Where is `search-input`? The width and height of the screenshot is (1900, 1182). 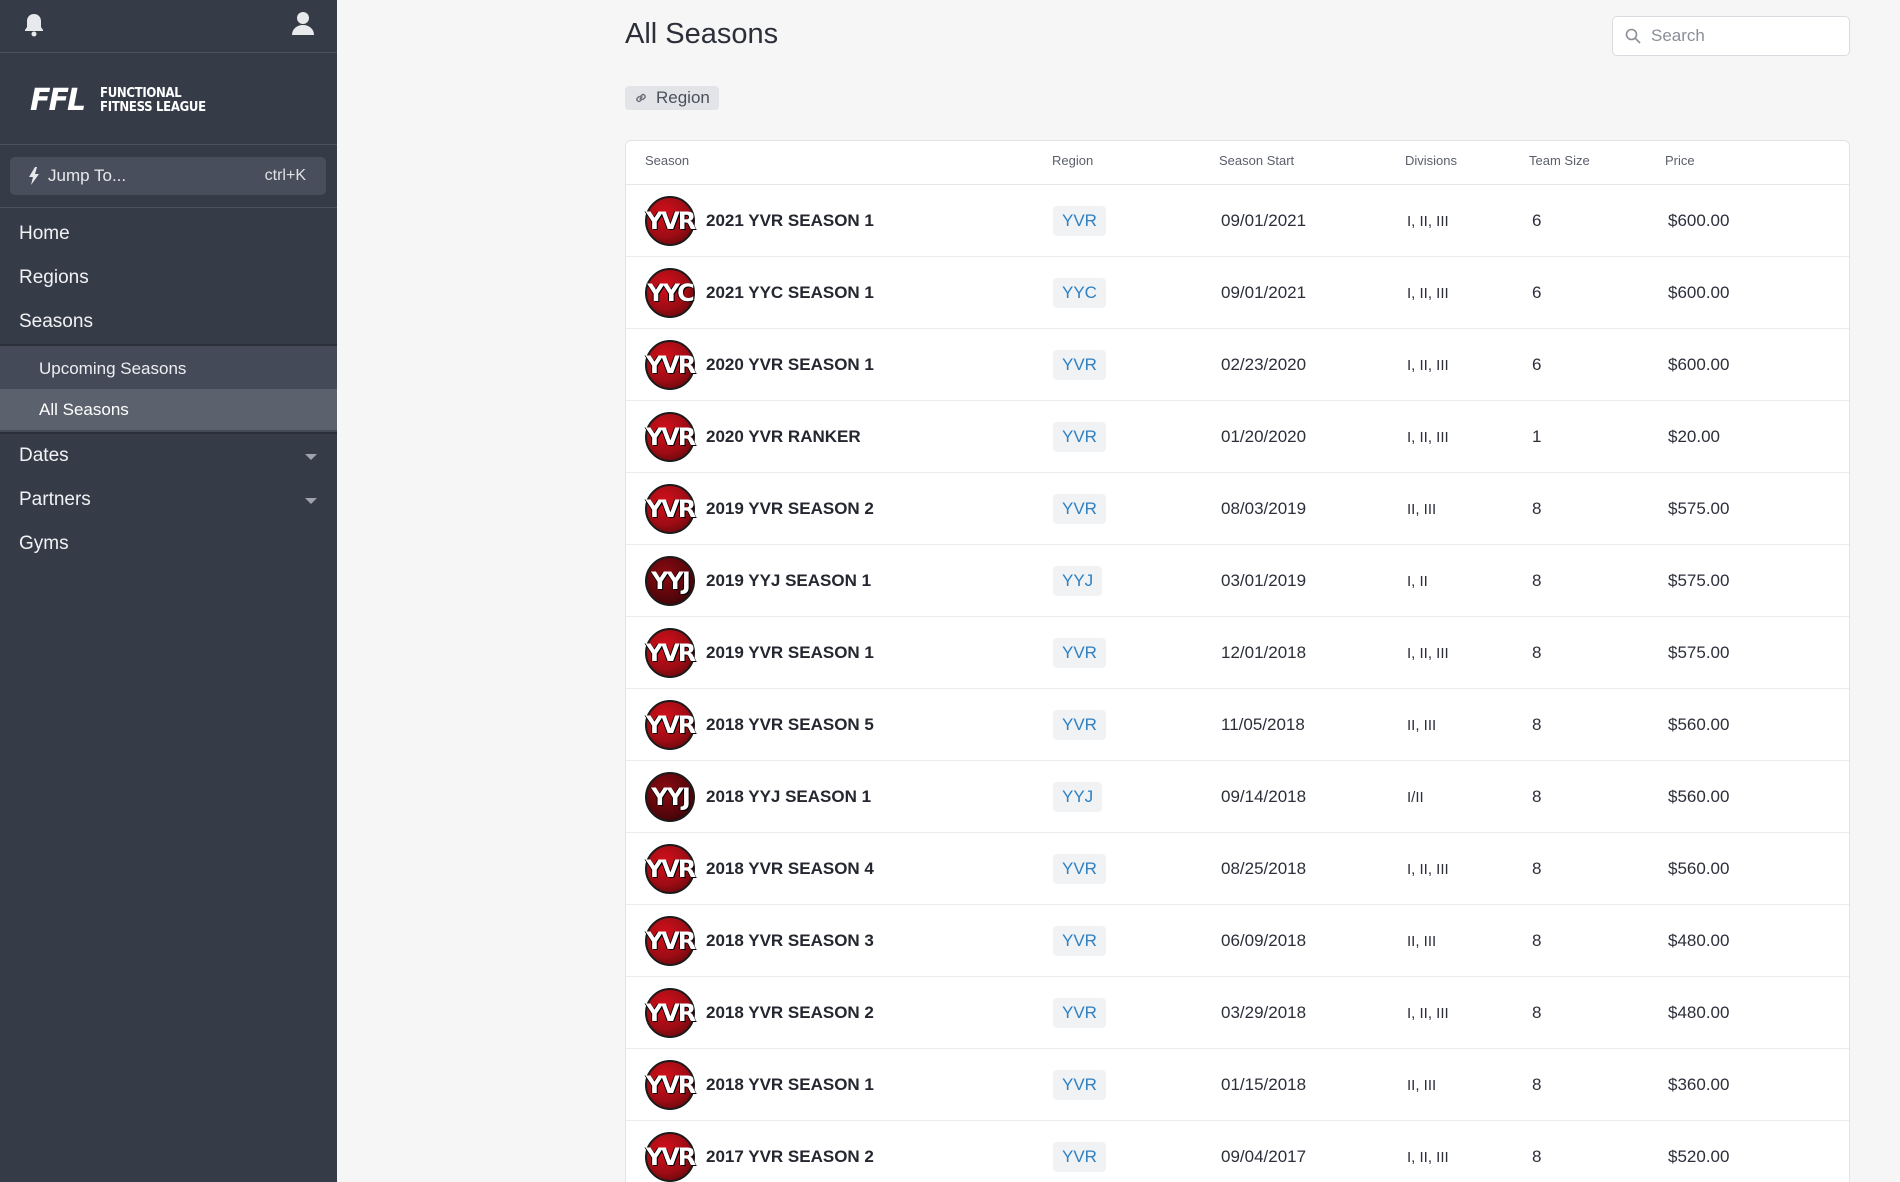
search-input is located at coordinates (1746, 36).